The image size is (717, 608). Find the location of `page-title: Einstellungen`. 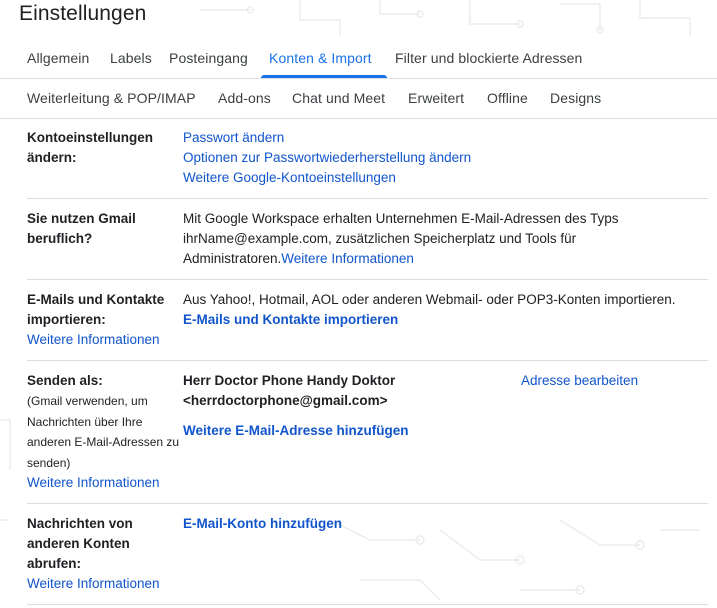

page-title: Einstellungen is located at coordinates (83, 13).